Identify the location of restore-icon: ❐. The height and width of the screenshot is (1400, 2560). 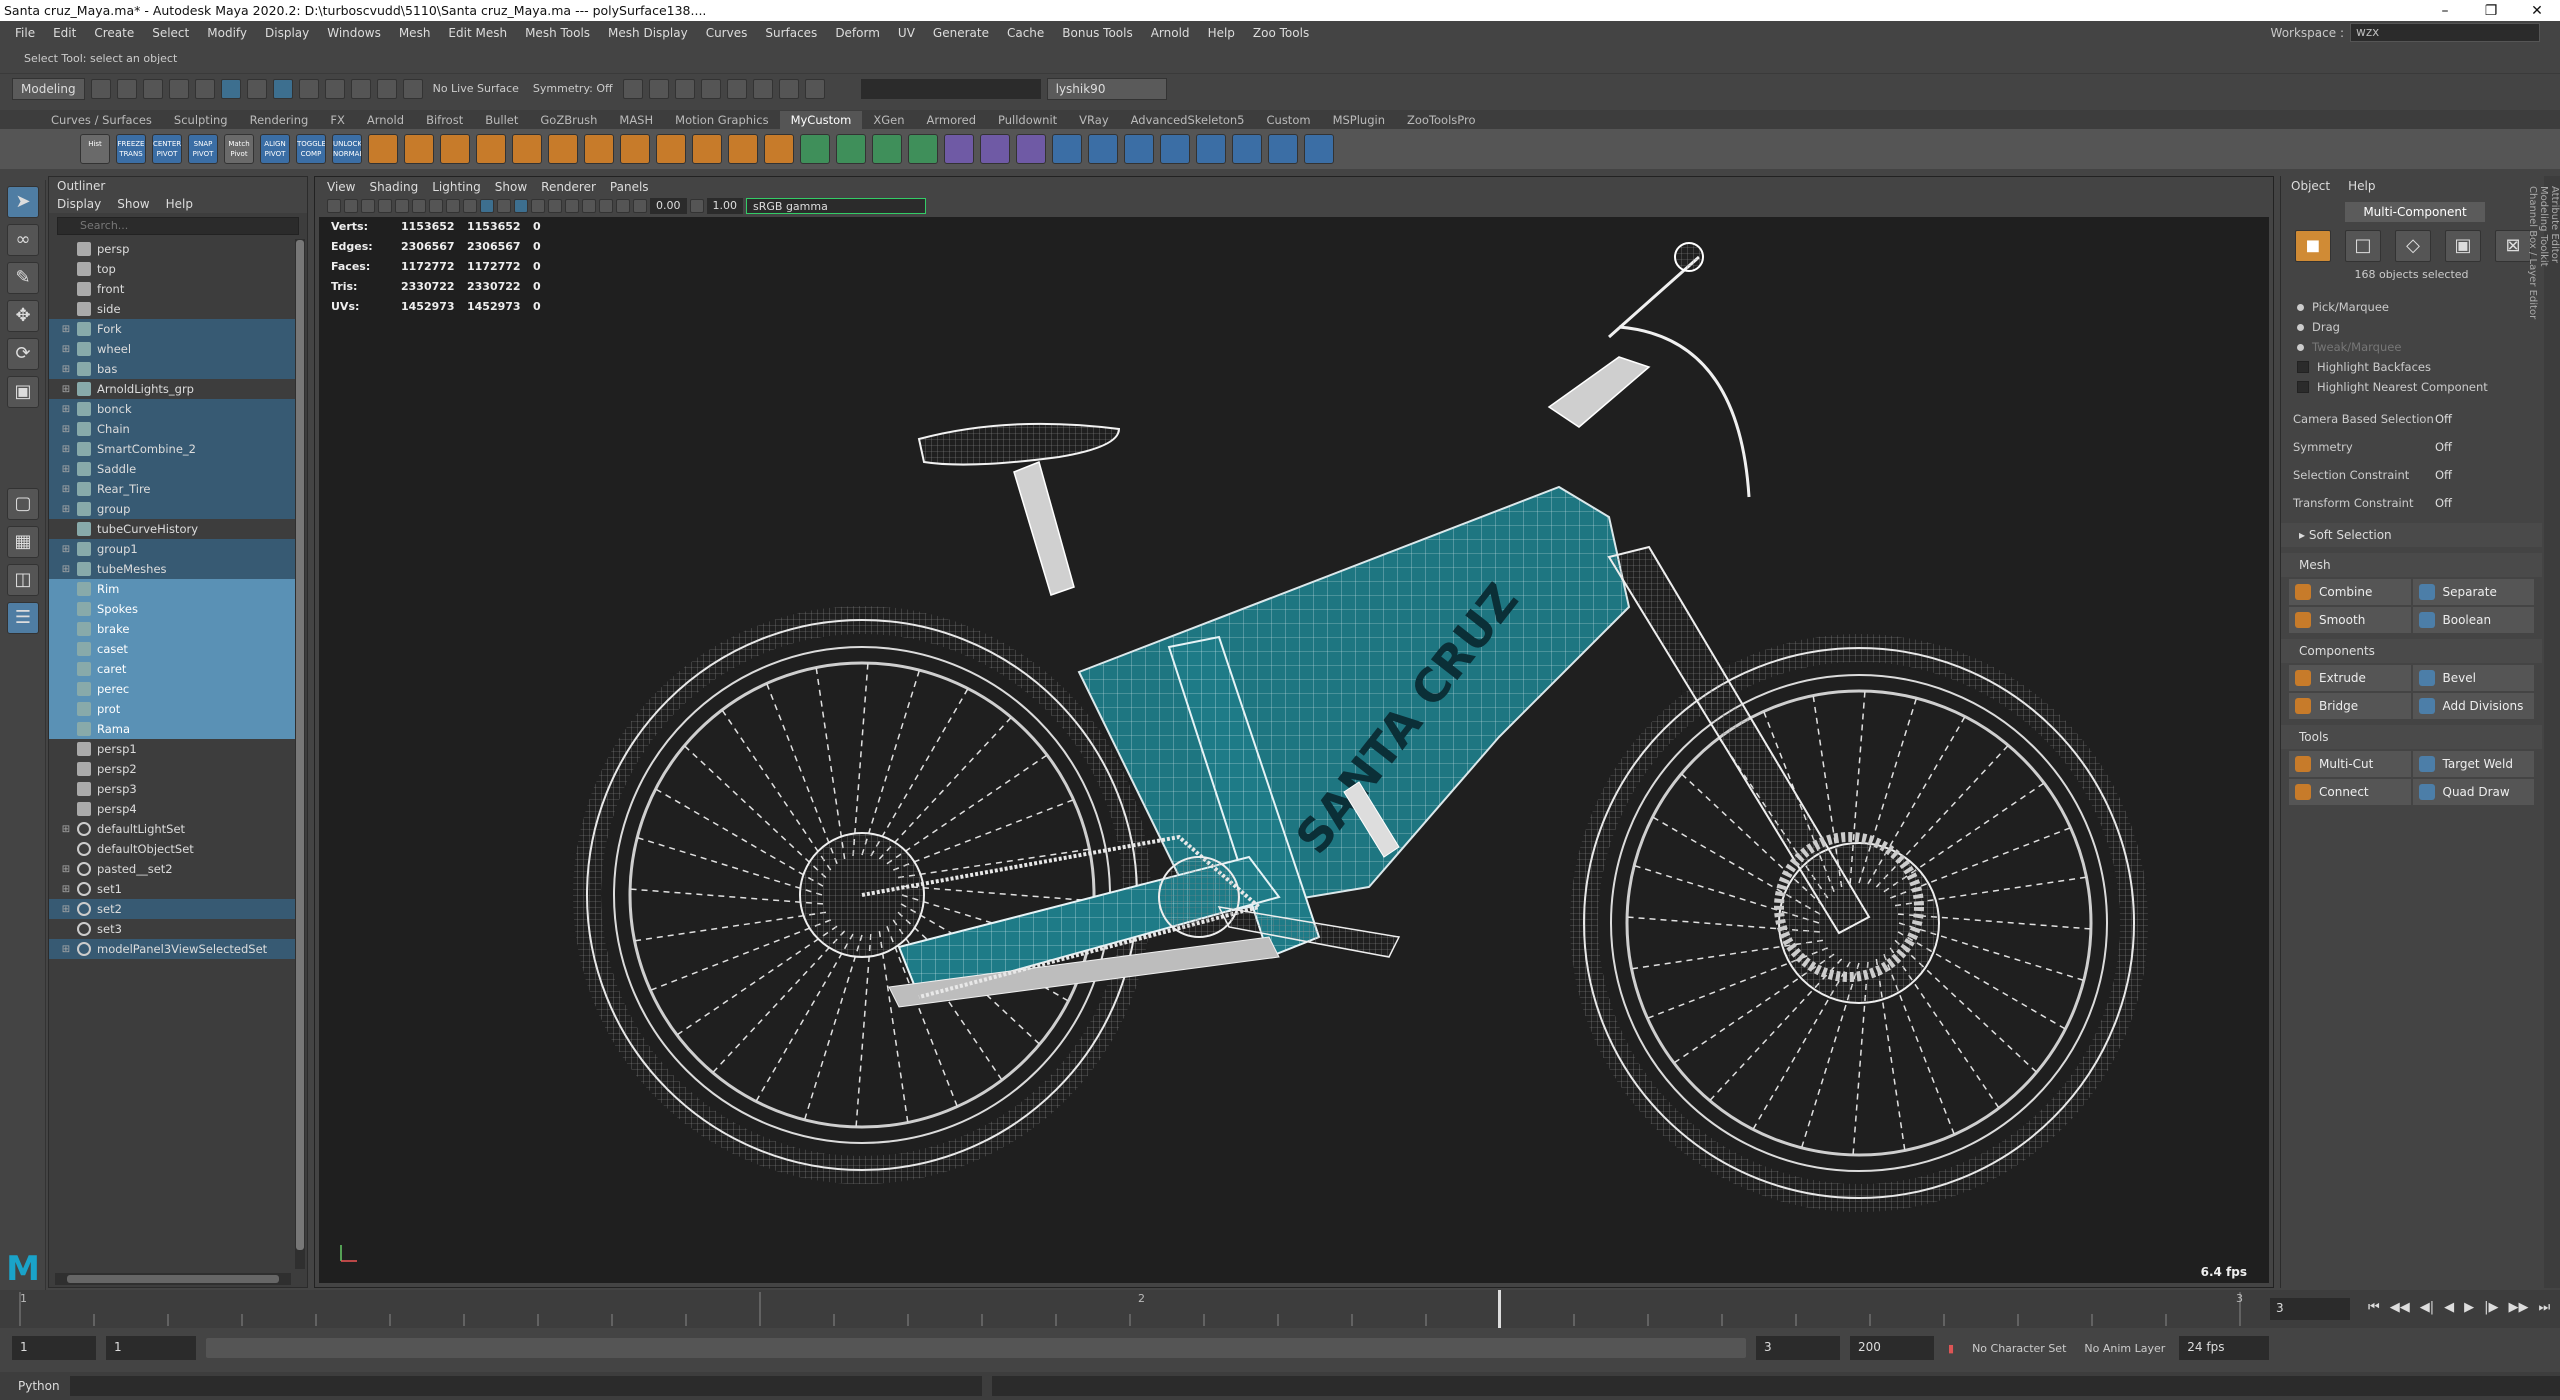
(2491, 11).